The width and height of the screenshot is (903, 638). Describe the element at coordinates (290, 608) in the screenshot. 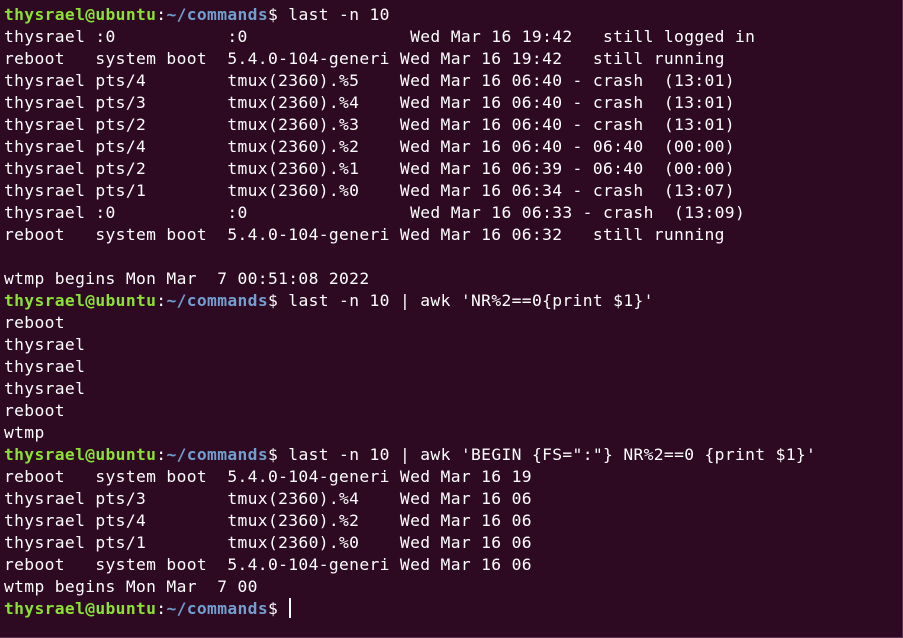

I see `text-cursor` at that location.